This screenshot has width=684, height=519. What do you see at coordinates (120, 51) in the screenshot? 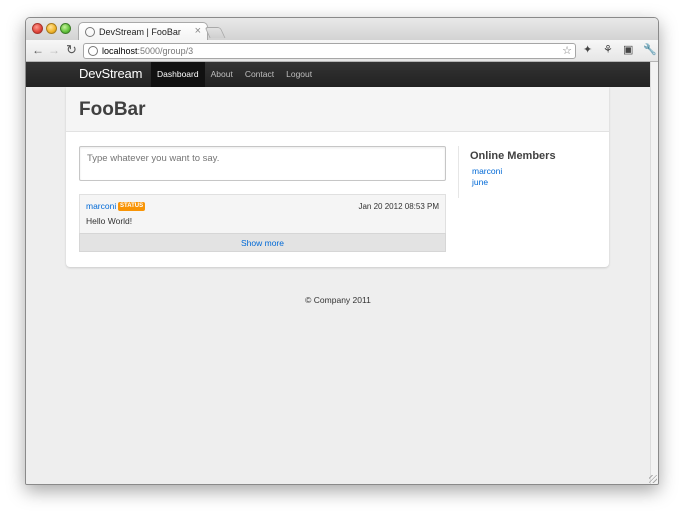
I see `url-host: localhost` at bounding box center [120, 51].